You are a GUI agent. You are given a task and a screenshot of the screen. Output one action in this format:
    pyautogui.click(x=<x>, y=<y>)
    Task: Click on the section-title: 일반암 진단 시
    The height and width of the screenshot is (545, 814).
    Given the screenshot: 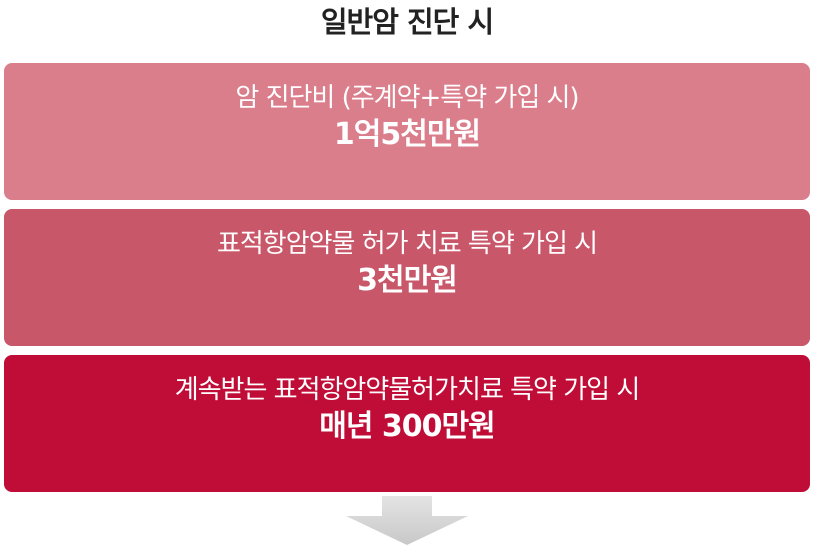 What is the action you would take?
    pyautogui.click(x=407, y=22)
    